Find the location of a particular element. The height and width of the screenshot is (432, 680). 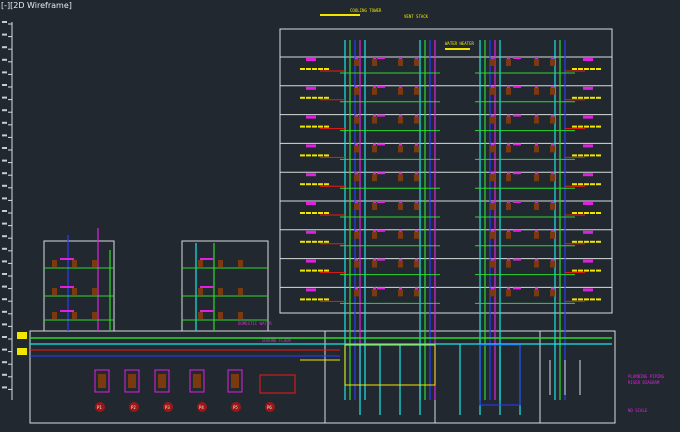

equipment-tag: P5 is located at coordinates (235, 407).